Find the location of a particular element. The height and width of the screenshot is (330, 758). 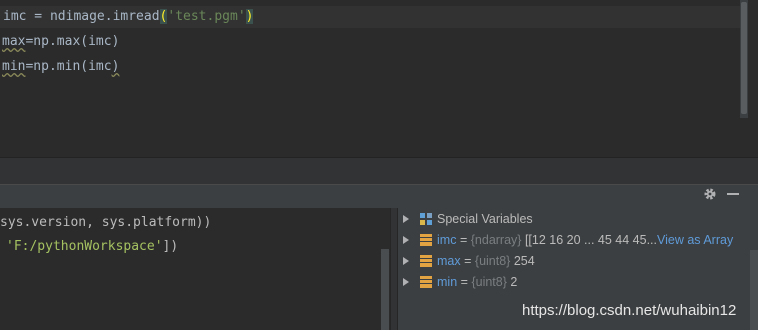

code-text: imc = ndimage.imread is located at coordinates (81, 16).